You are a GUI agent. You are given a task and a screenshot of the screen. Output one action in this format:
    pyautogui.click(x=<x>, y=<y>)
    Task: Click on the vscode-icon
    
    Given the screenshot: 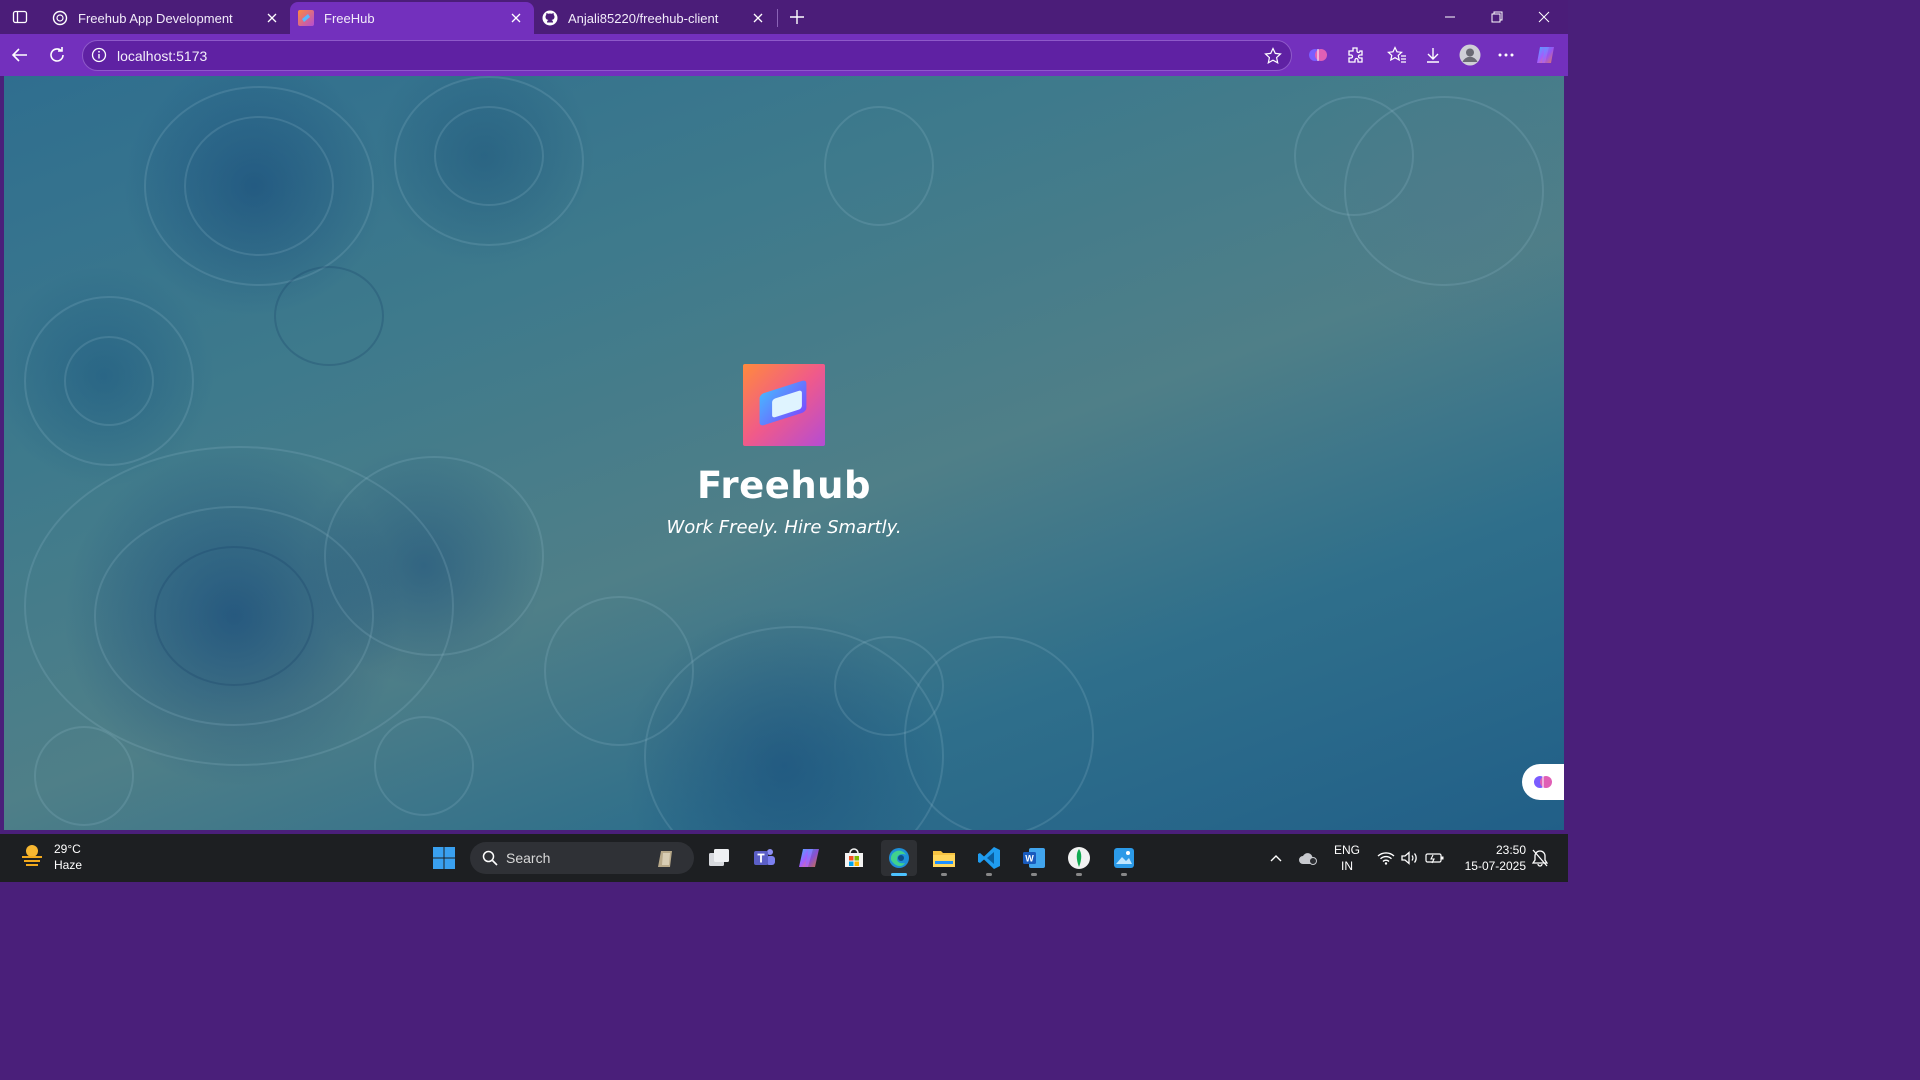 What is the action you would take?
    pyautogui.click(x=989, y=858)
    